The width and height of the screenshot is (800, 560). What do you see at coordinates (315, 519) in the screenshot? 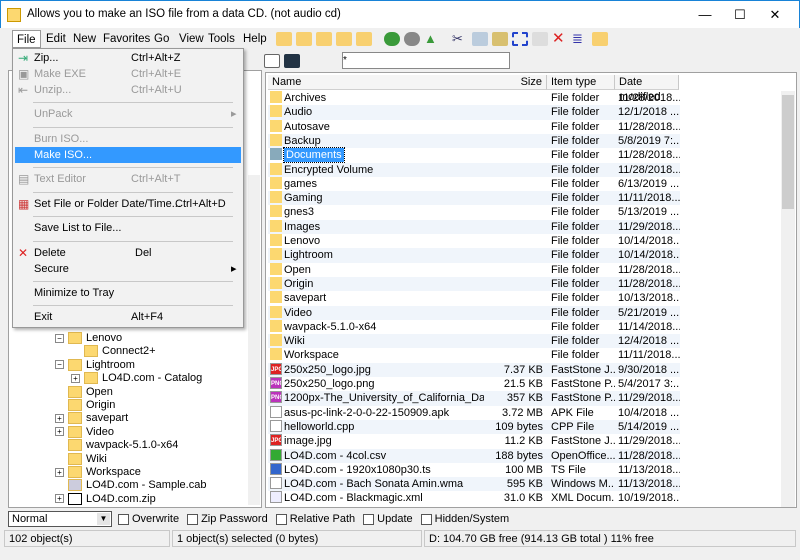
I see `checkbox-relative-path: Relative Path` at bounding box center [315, 519].